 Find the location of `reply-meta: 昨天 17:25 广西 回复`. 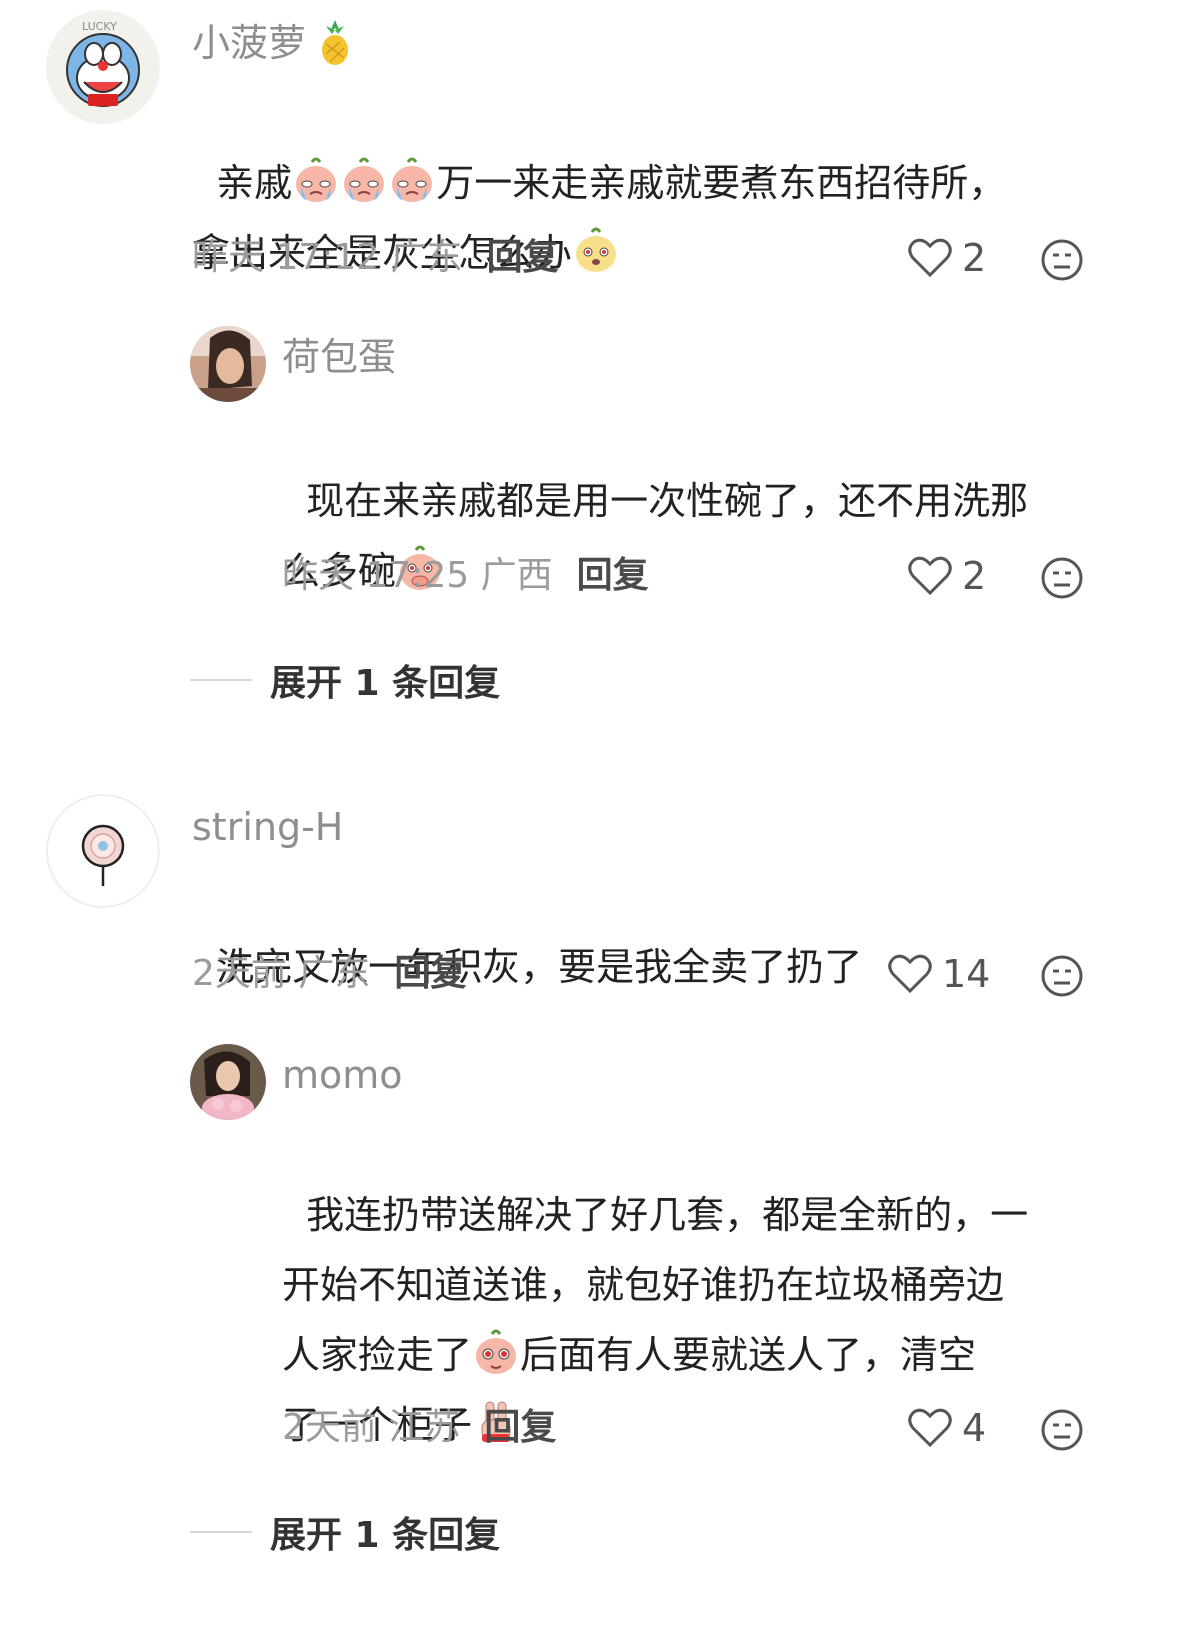

reply-meta: 昨天 17:25 广西 回复 is located at coordinates (465, 576).